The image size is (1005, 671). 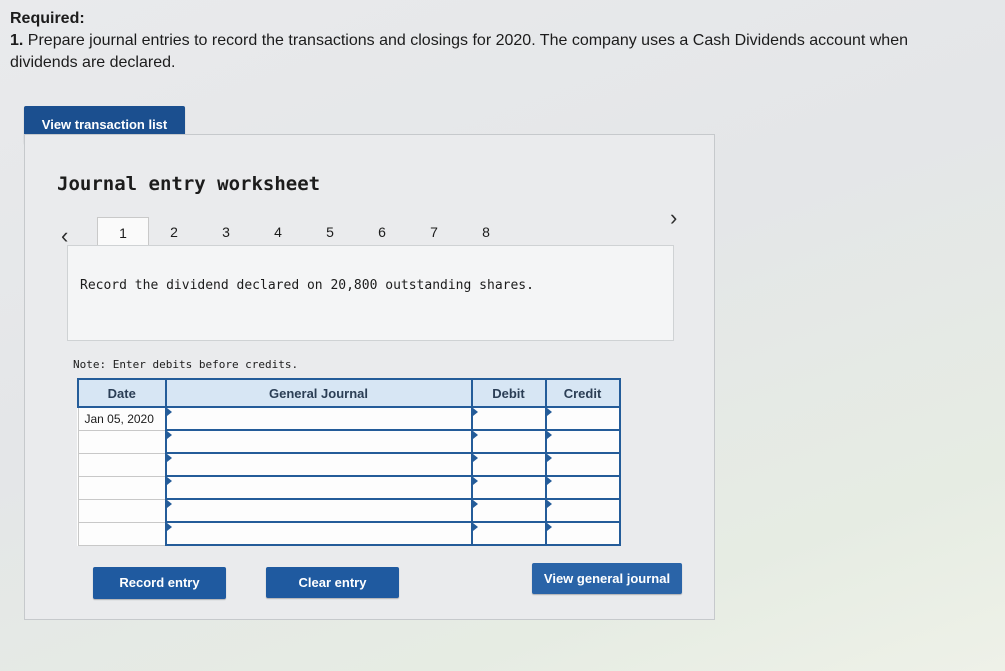 What do you see at coordinates (186, 364) in the screenshot?
I see `entry-note: Note: Enter debits before credits.` at bounding box center [186, 364].